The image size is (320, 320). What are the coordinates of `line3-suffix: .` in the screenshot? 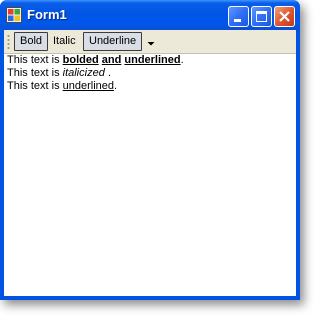 It's located at (116, 86).